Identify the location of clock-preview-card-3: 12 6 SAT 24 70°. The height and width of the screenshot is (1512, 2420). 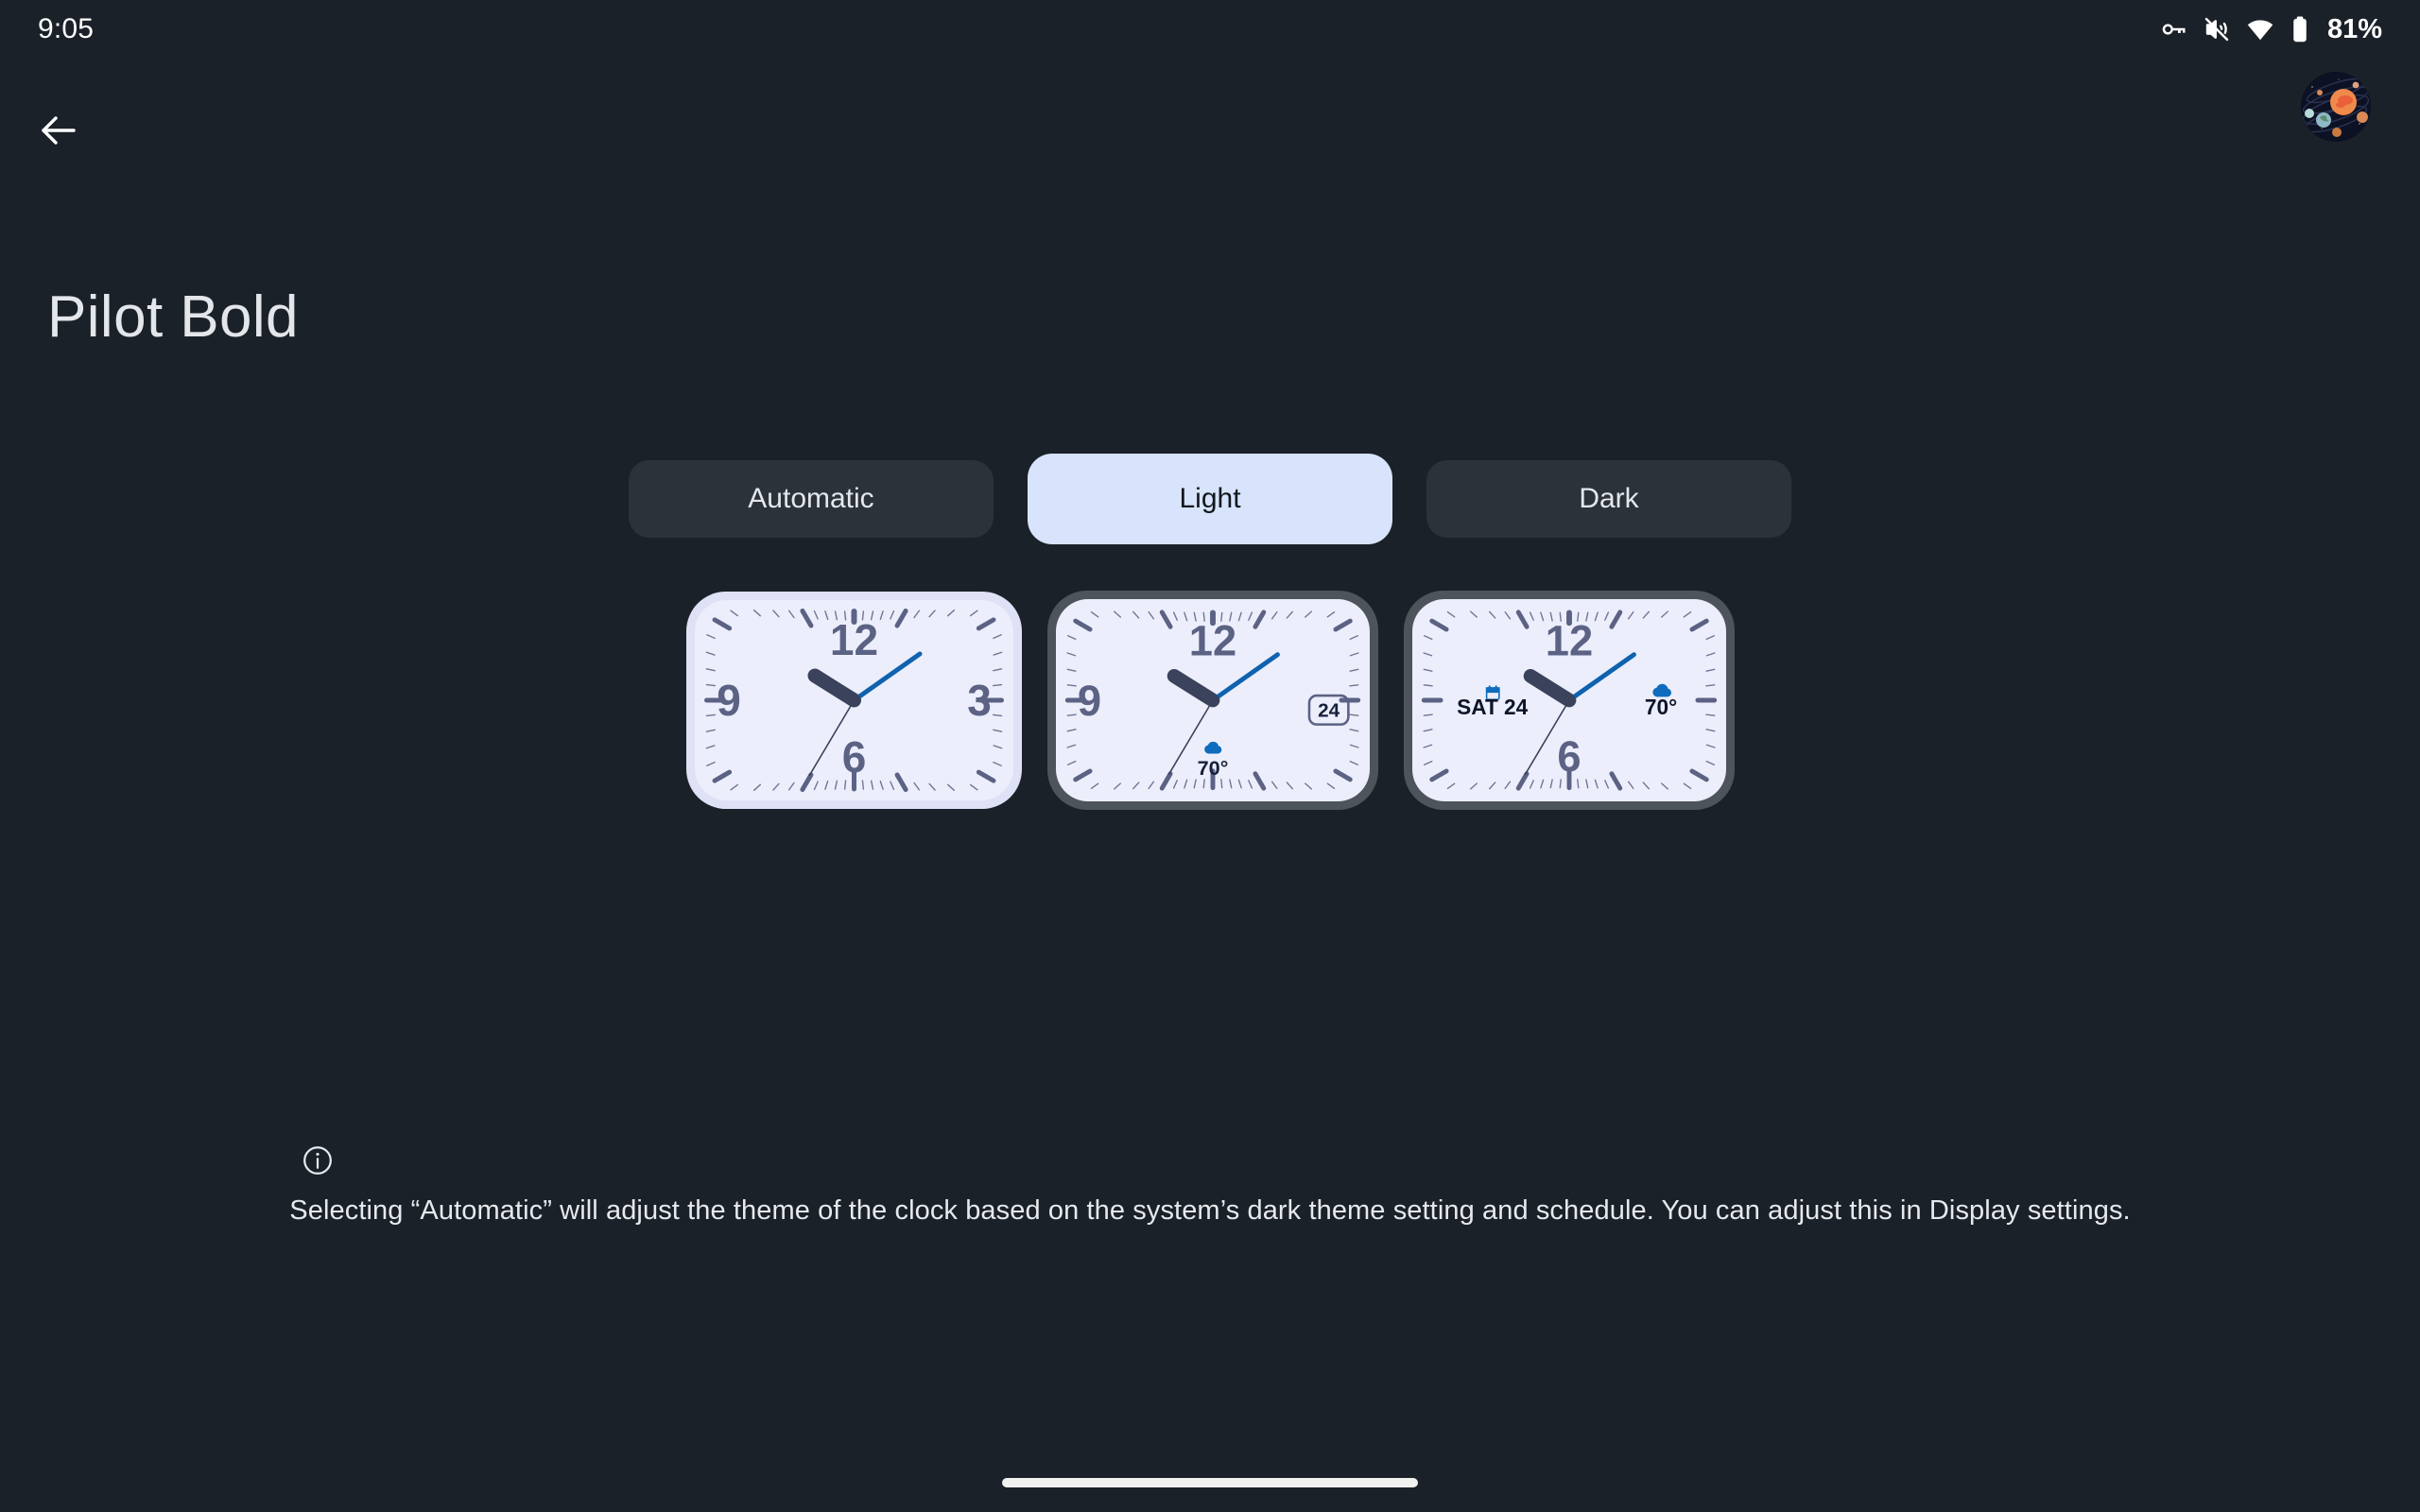
(1569, 700).